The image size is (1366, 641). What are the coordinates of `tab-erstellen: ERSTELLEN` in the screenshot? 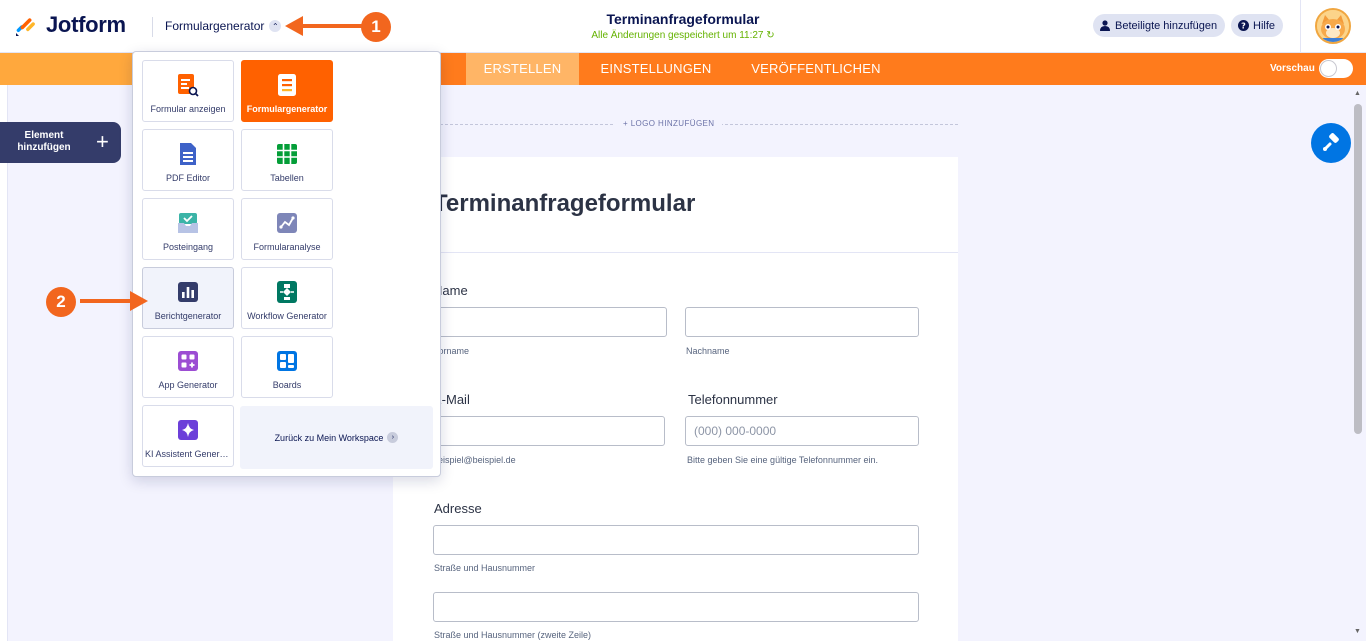 It's located at (522, 69).